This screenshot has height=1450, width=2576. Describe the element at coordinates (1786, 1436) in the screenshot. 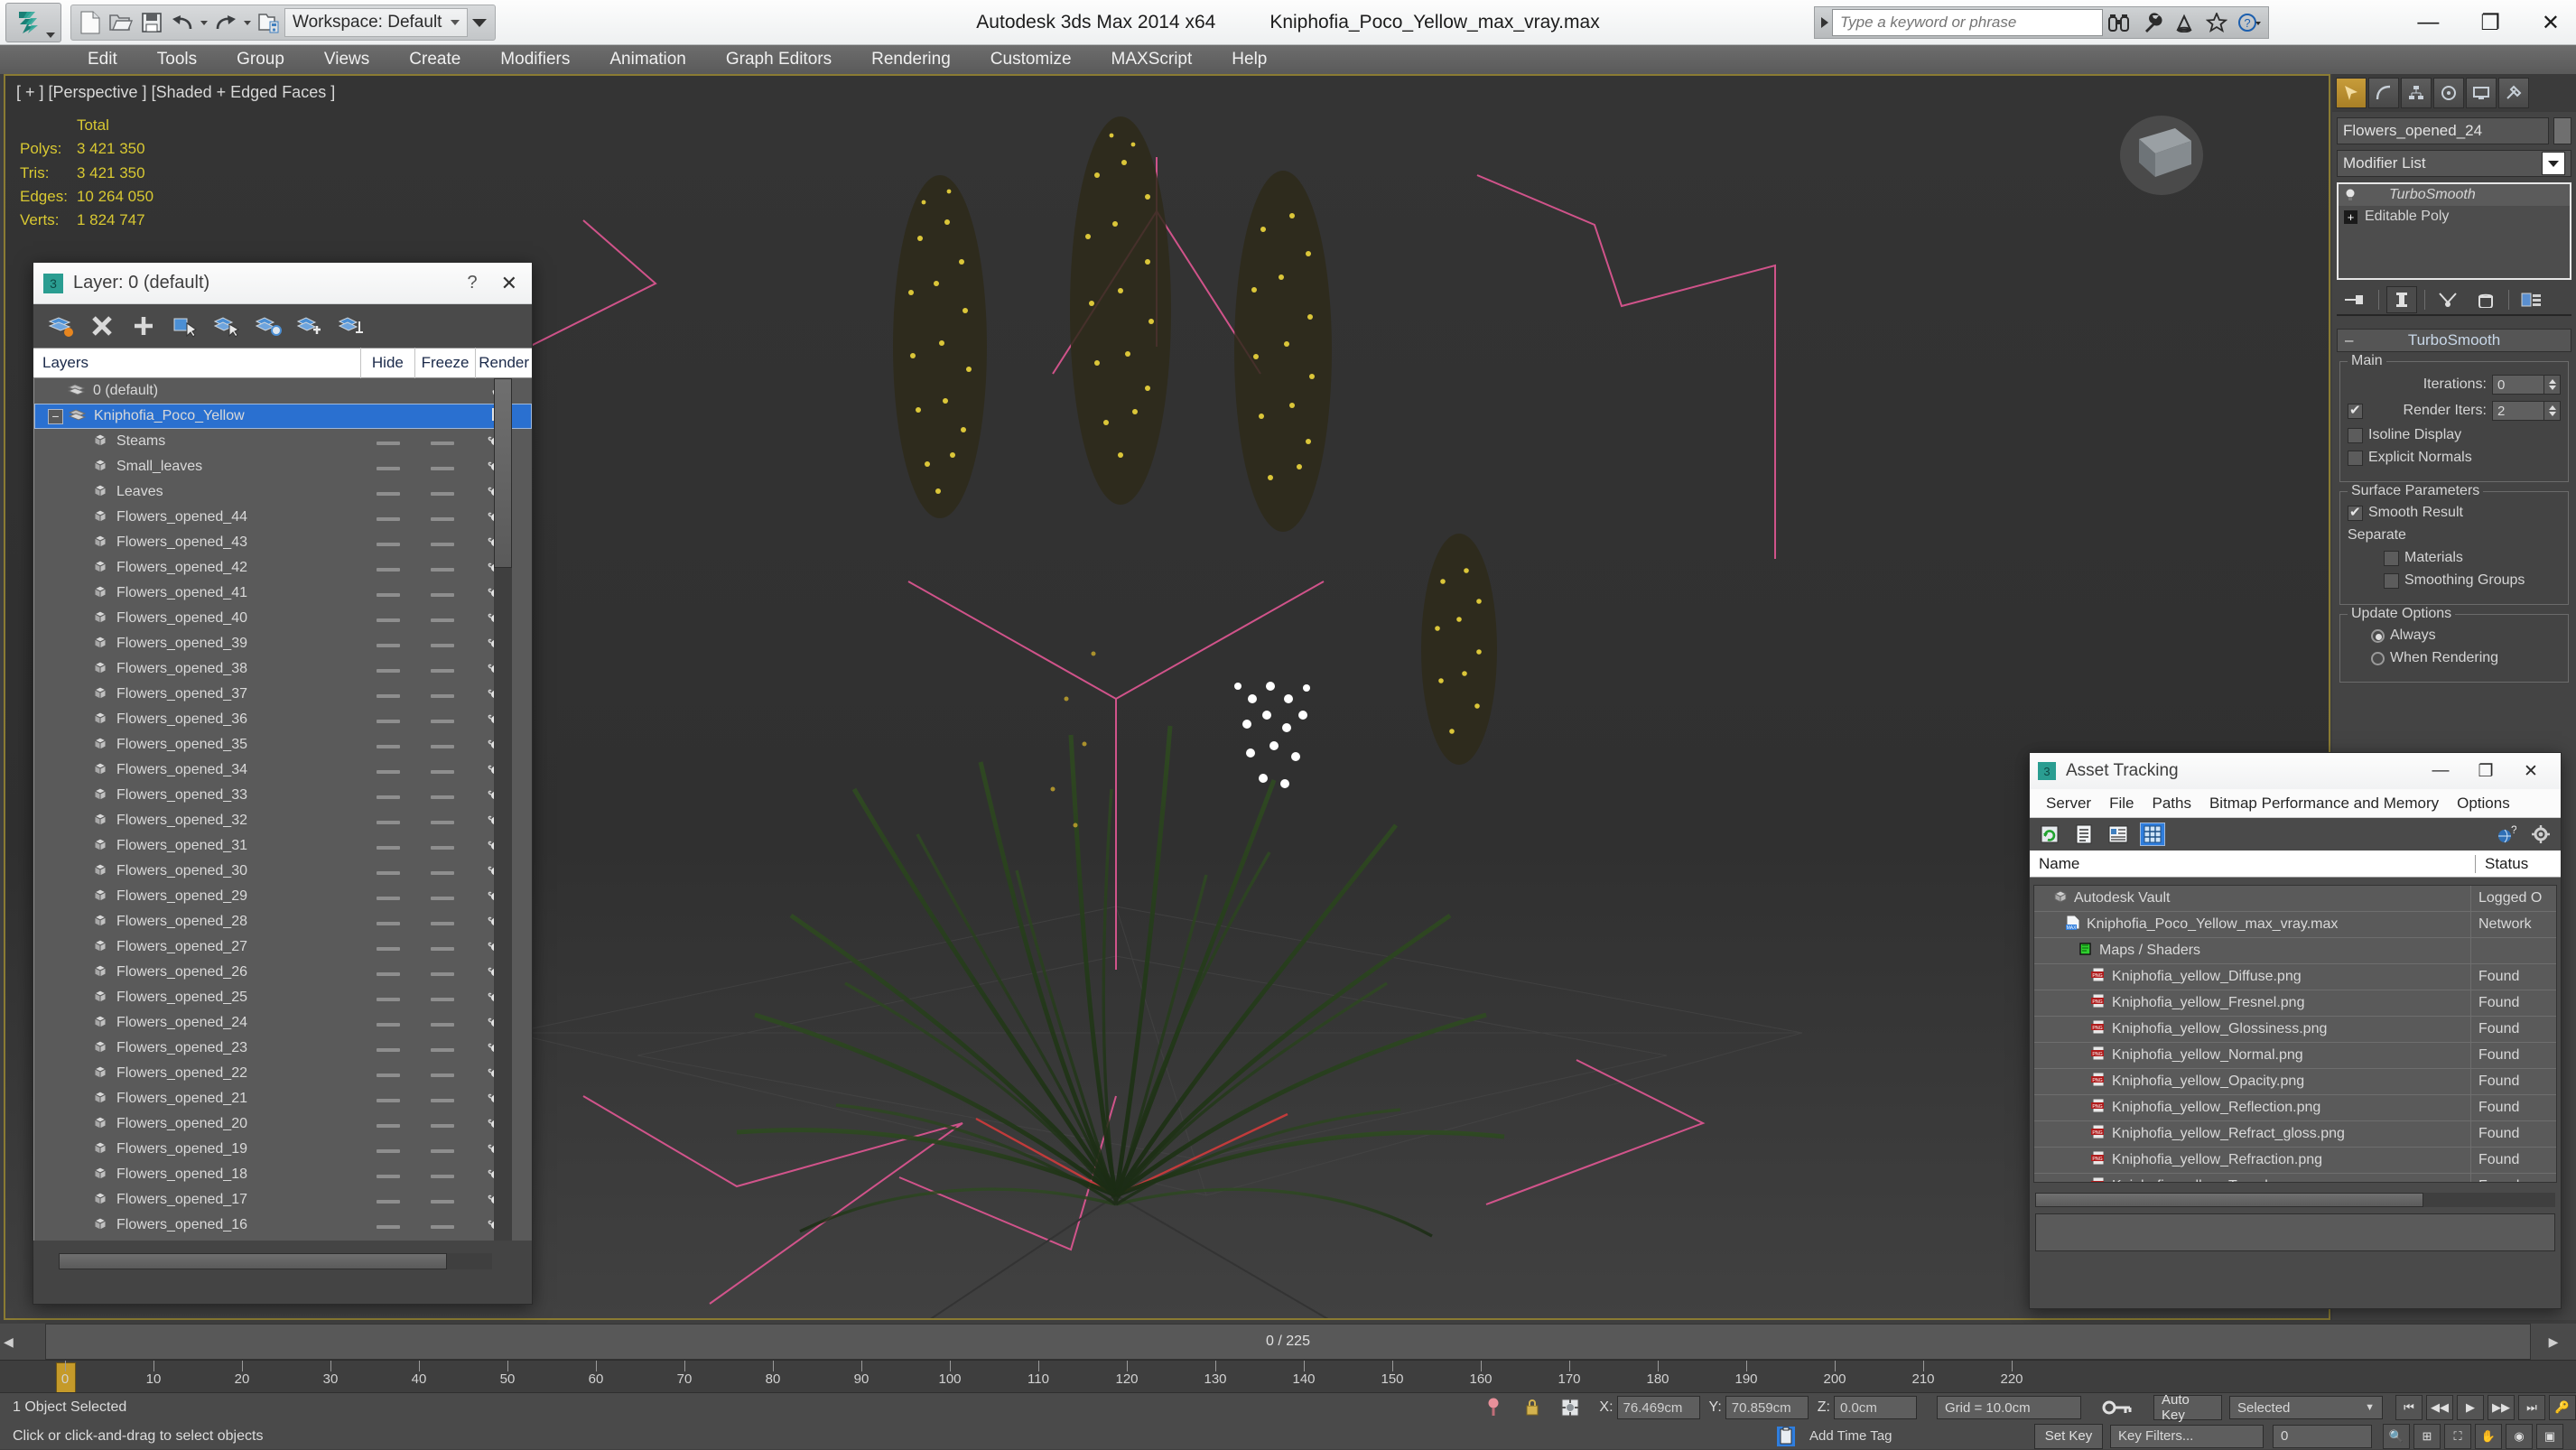

I see `add-time-tag-icon-button` at that location.